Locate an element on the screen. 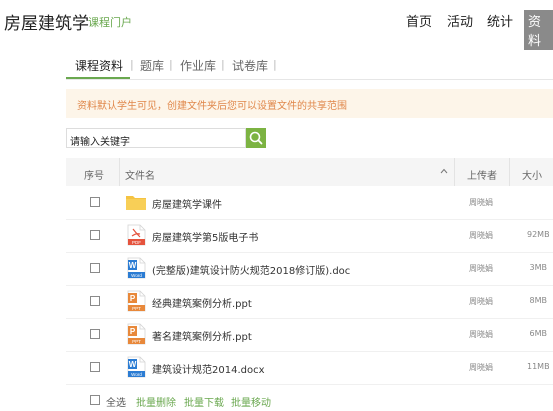 This screenshot has height=411, width=553. file-name-link: 著名建筑案例分析.ppt is located at coordinates (202, 335).